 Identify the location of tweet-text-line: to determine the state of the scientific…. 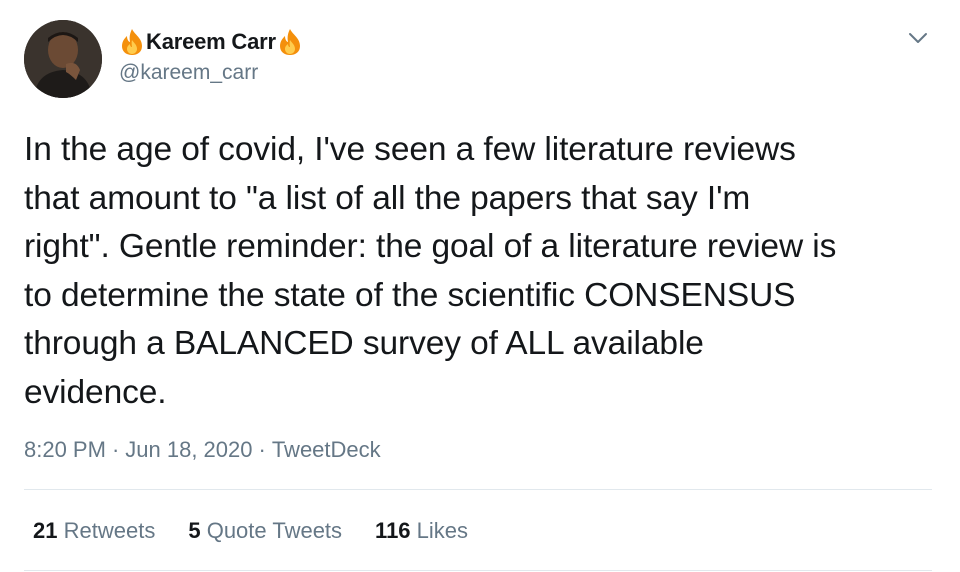
(410, 295).